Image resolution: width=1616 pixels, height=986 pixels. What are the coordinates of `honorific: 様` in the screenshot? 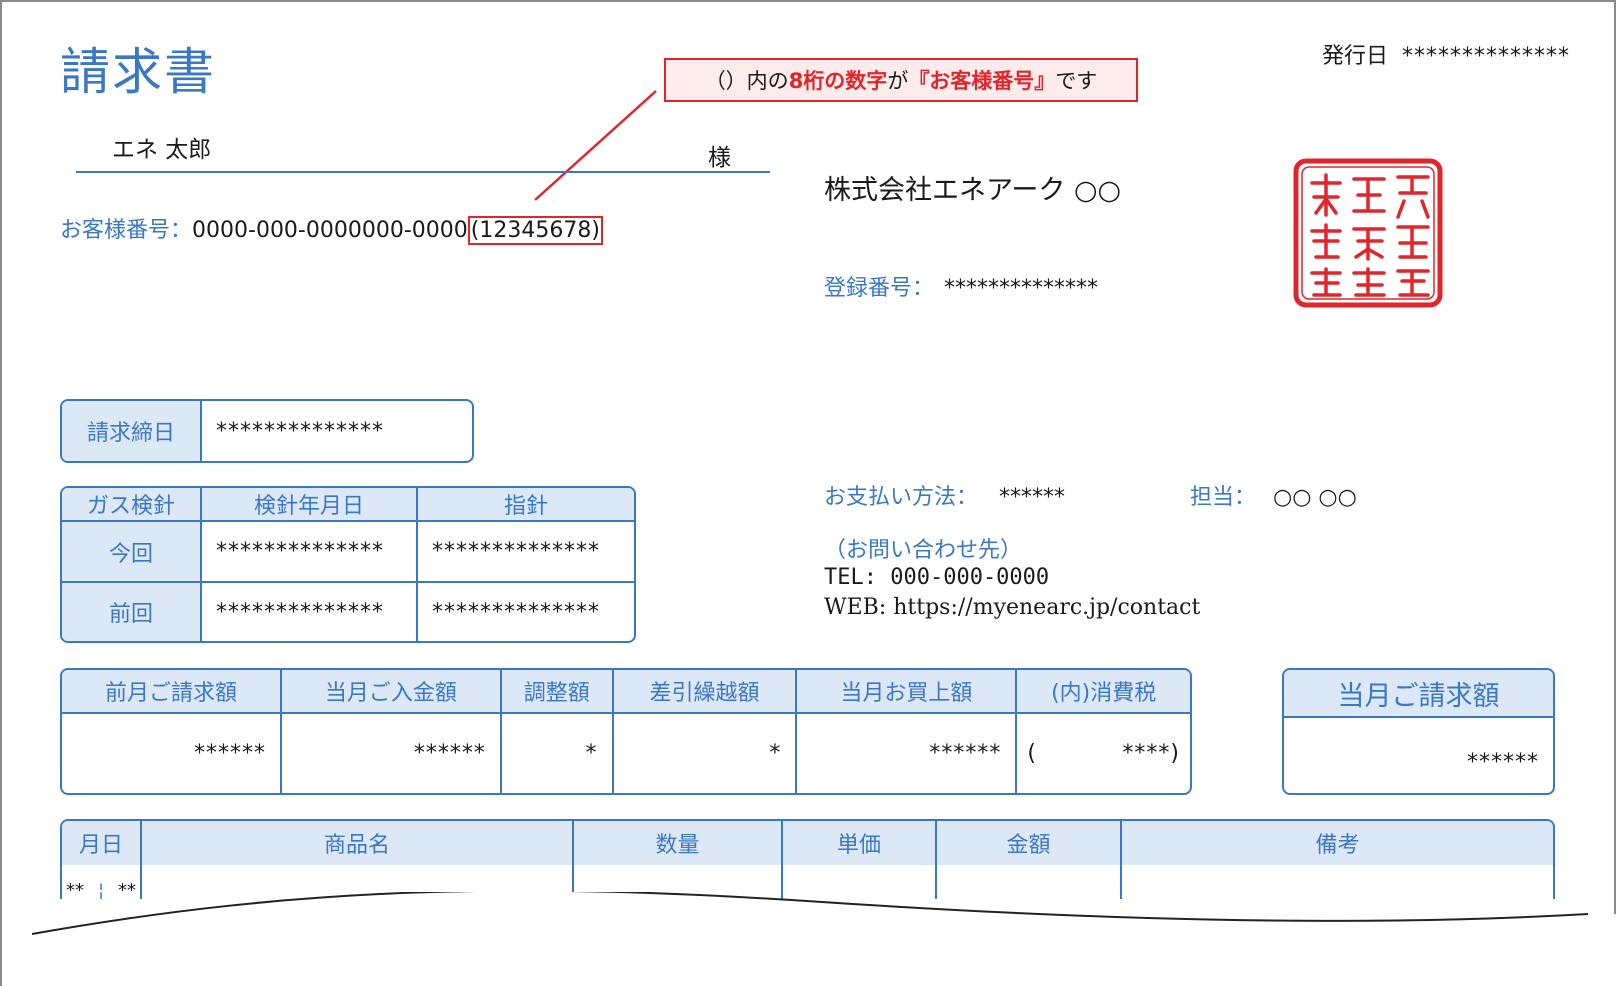 It's located at (719, 158).